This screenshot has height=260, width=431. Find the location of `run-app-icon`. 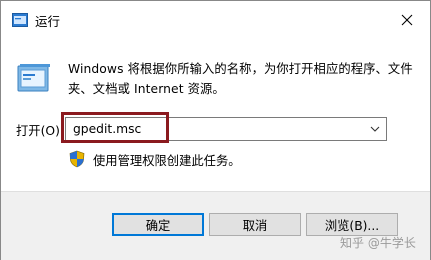

run-app-icon is located at coordinates (20, 20).